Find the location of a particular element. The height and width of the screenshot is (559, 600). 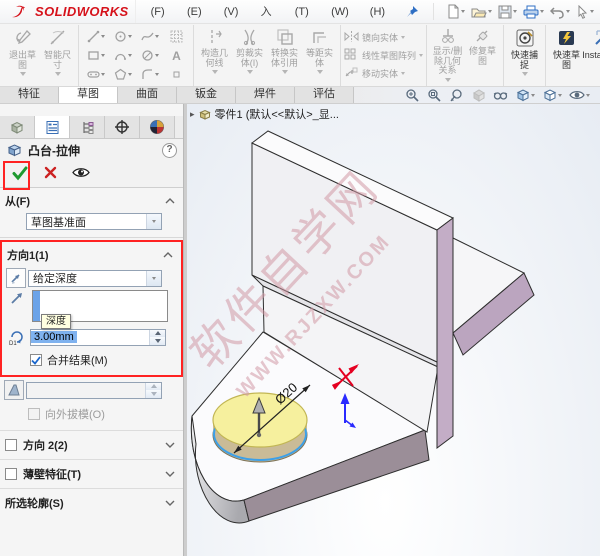

thin-feature-checkbox is located at coordinates (11, 474).